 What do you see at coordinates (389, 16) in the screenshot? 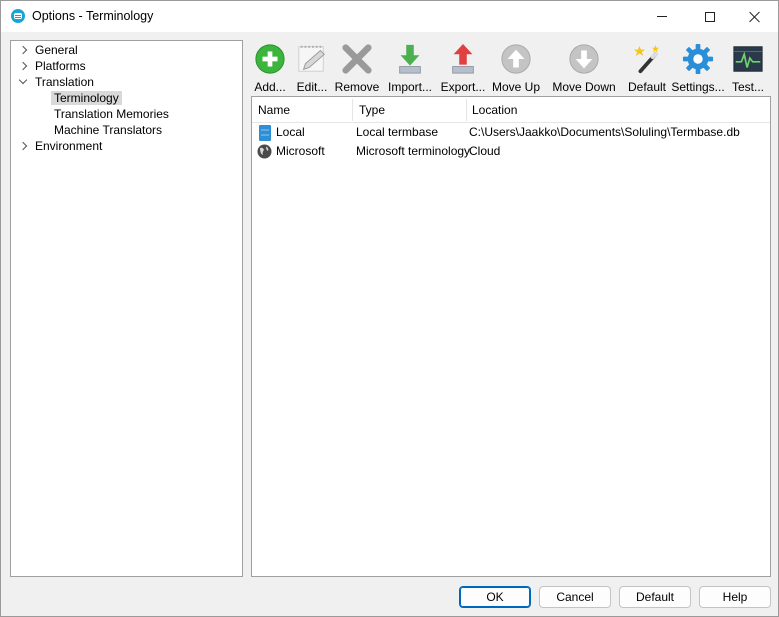
I see `title-bar: Options - Terminology` at bounding box center [389, 16].